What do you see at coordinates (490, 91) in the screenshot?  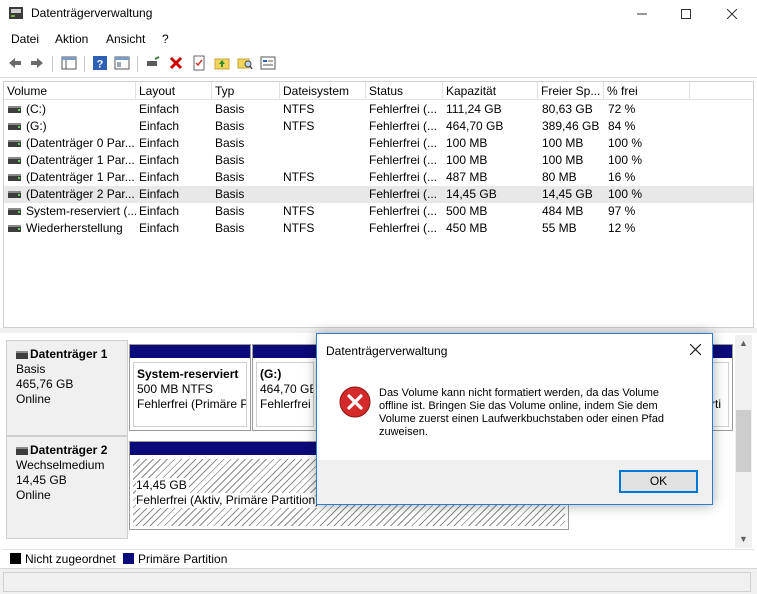 I see `column-header-kapazitaet: Kapazität` at bounding box center [490, 91].